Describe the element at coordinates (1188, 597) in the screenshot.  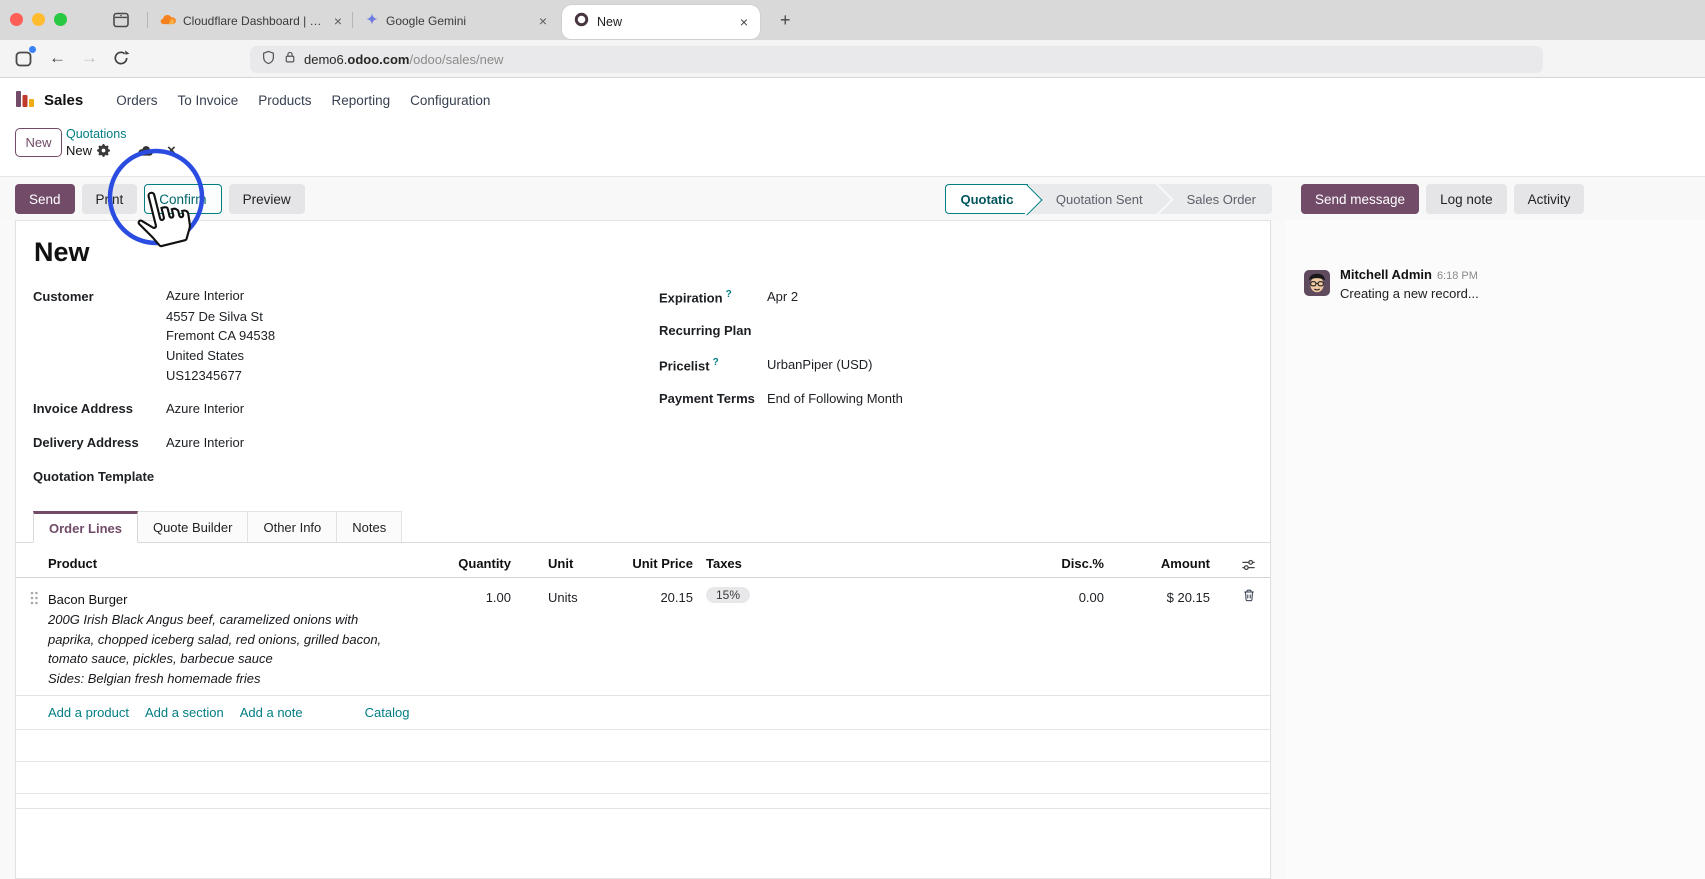
I see `amount-cell: $ 20.15` at that location.